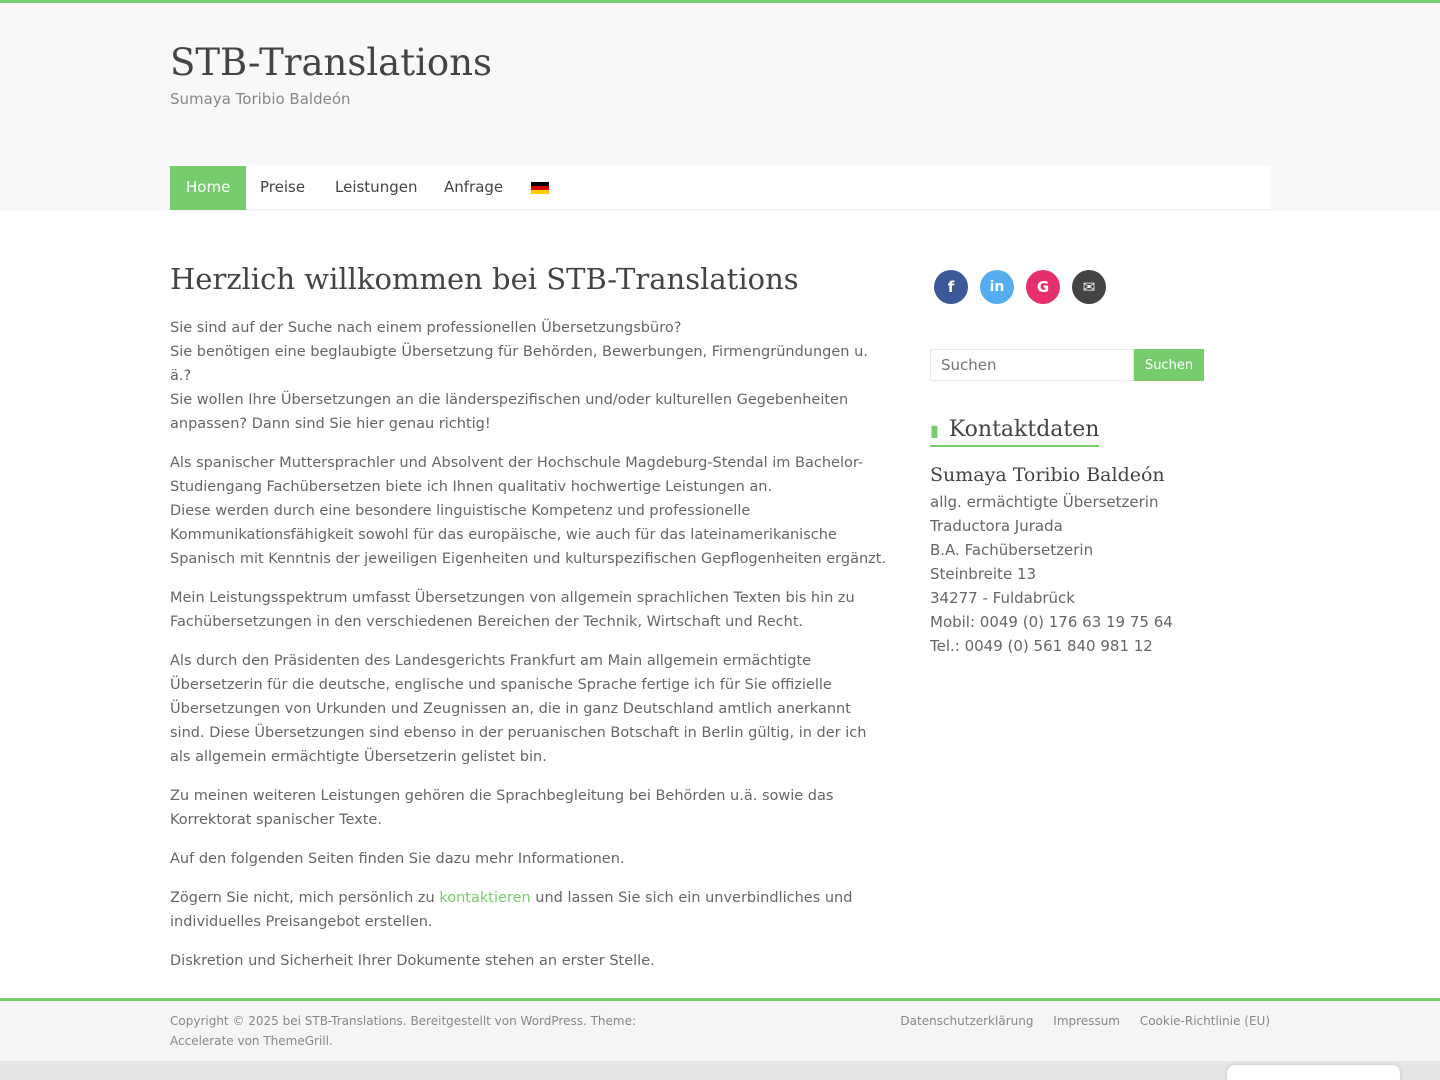  I want to click on nav-item-home: Home, so click(208, 188).